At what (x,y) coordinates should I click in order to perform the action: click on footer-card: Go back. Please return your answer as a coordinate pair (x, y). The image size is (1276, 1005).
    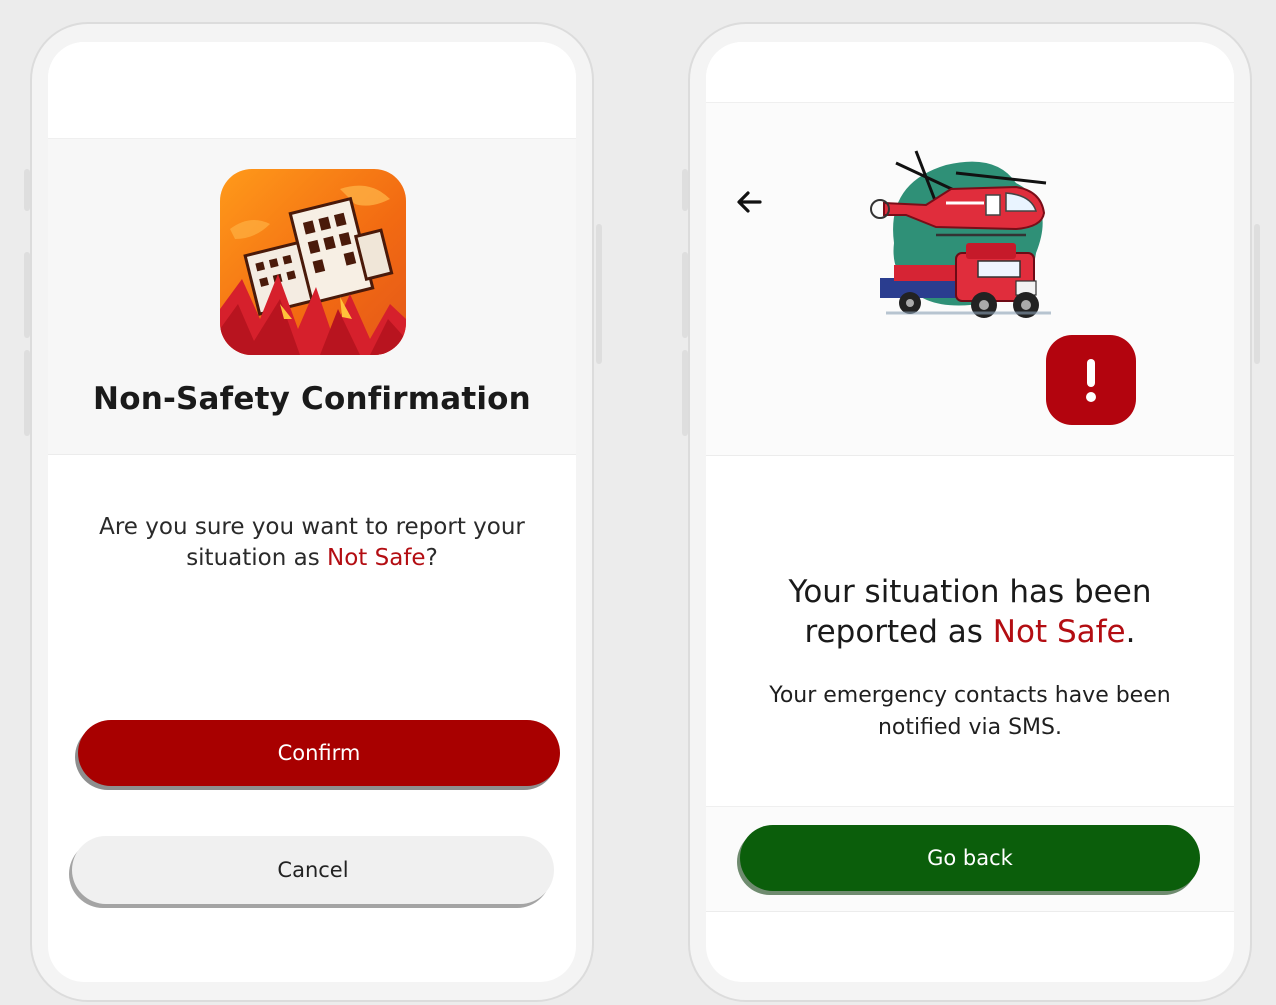
    Looking at the image, I should click on (970, 859).